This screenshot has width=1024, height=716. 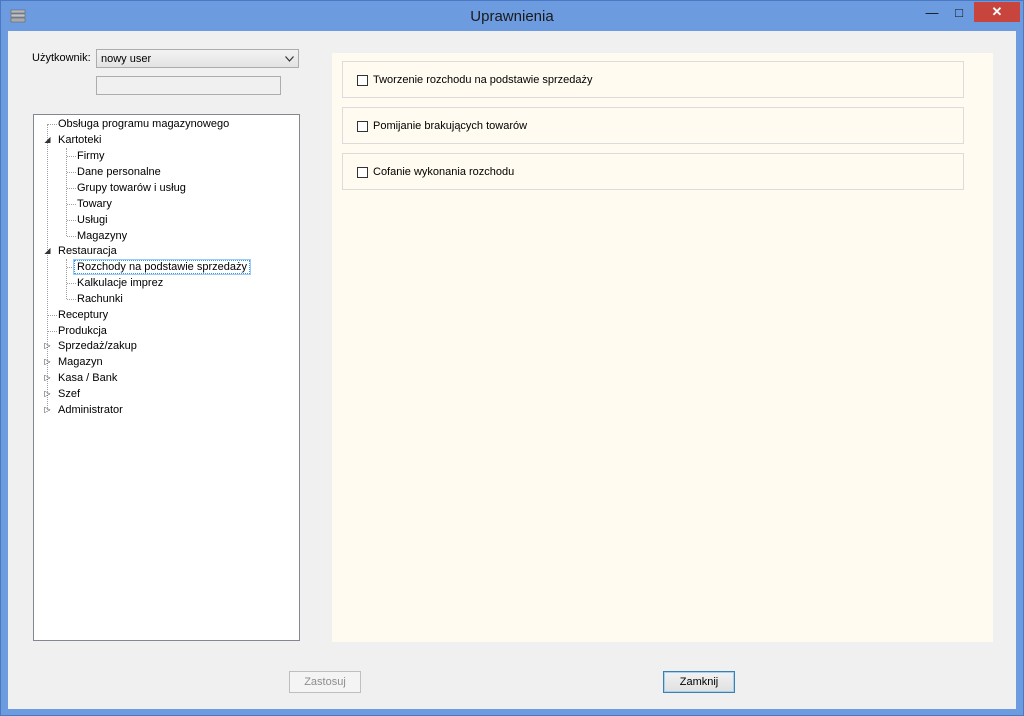 I want to click on tree-node-label: Grupy towarów i usług, so click(x=131, y=188).